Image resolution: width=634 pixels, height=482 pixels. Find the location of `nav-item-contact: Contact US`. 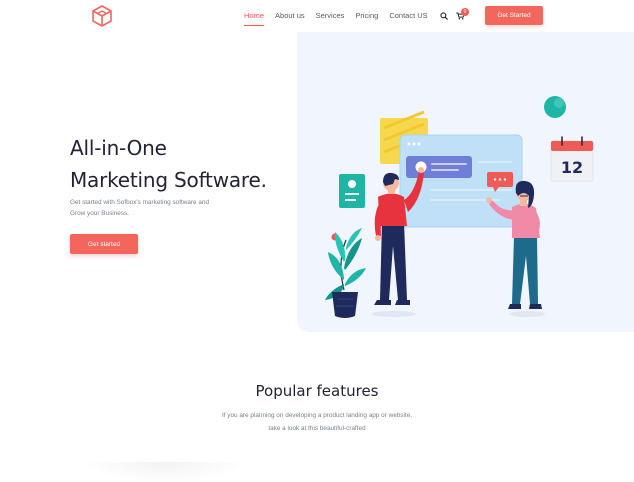

nav-item-contact: Contact US is located at coordinates (408, 15).